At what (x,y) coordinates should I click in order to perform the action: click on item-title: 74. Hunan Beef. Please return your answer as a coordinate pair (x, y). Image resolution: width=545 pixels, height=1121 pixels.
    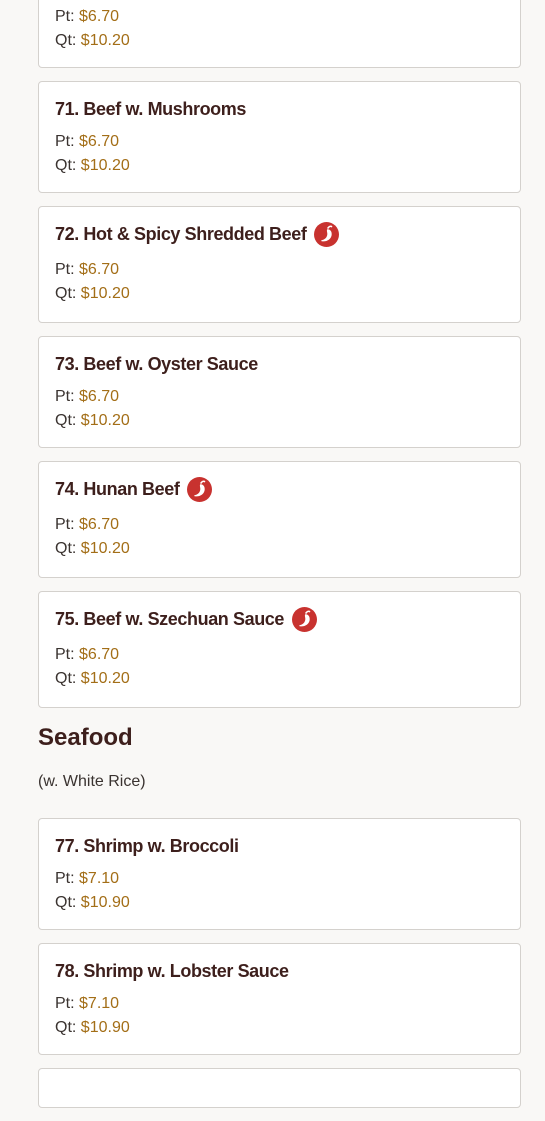
    Looking at the image, I should click on (117, 488).